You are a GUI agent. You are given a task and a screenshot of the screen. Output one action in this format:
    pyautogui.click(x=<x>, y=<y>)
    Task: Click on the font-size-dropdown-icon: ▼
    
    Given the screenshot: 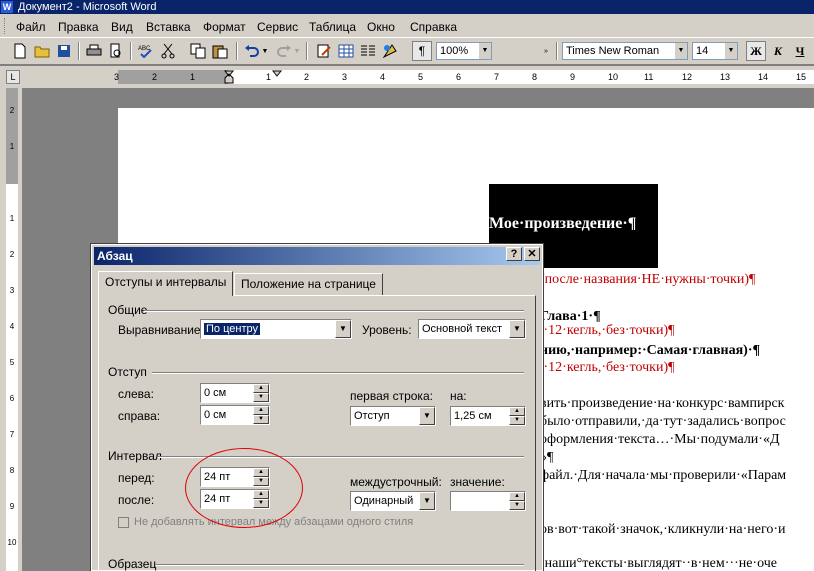 What is the action you would take?
    pyautogui.click(x=731, y=51)
    